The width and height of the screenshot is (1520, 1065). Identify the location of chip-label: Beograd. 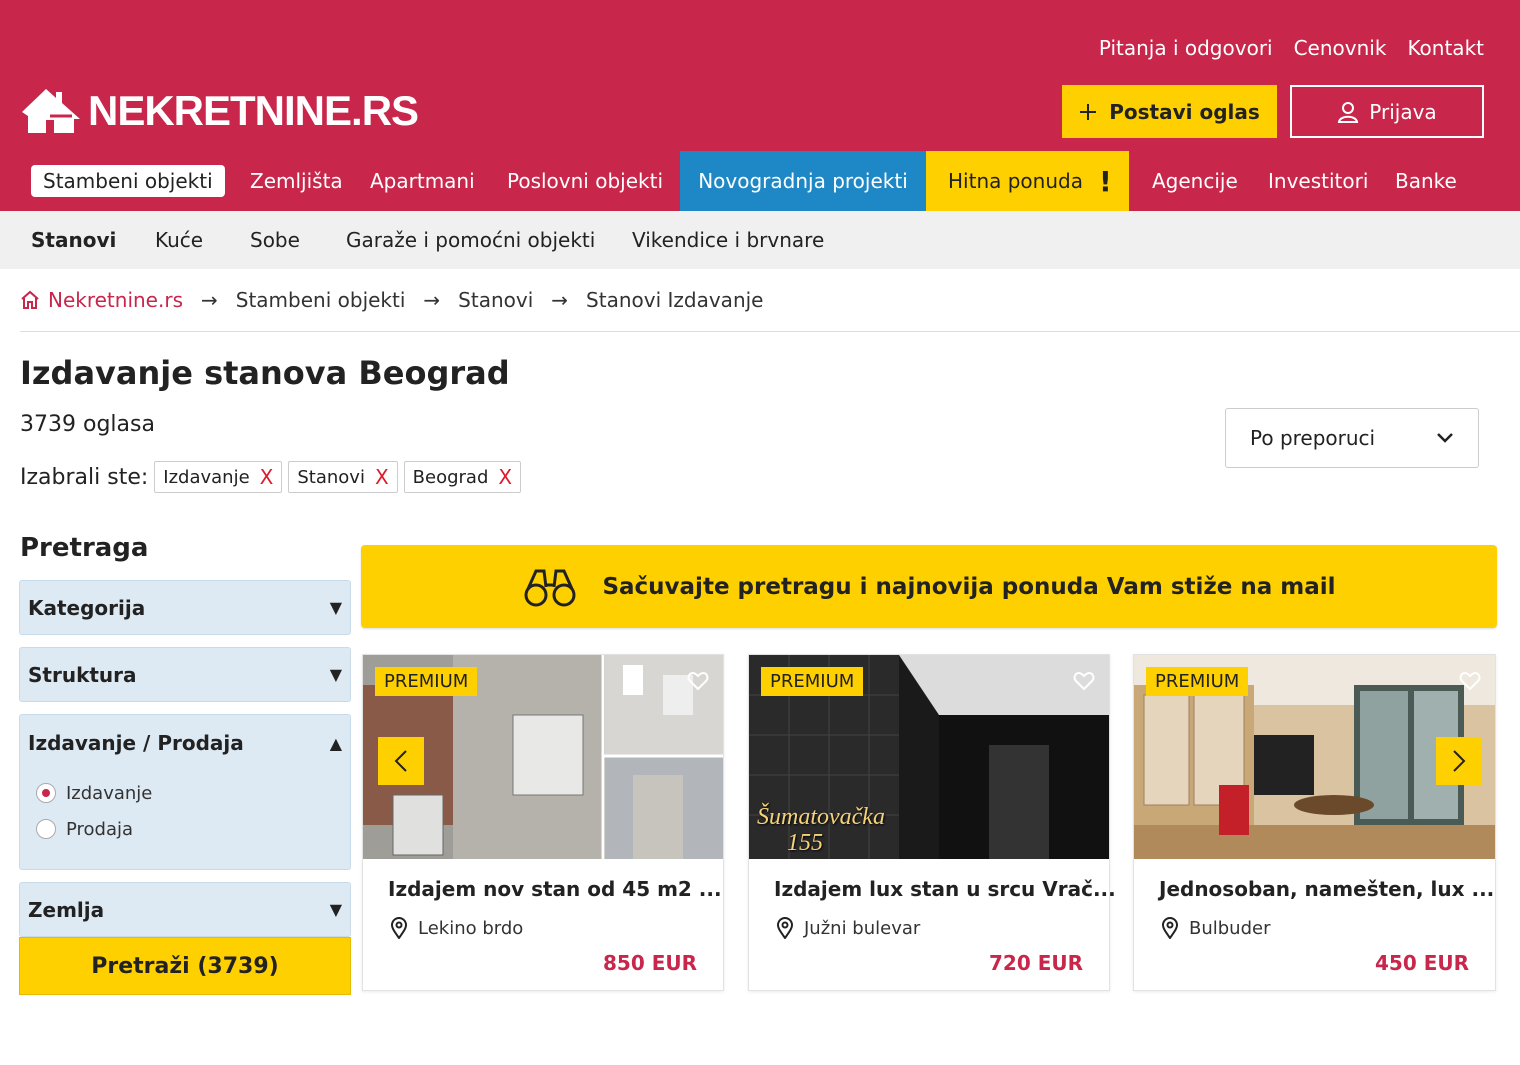
(450, 477).